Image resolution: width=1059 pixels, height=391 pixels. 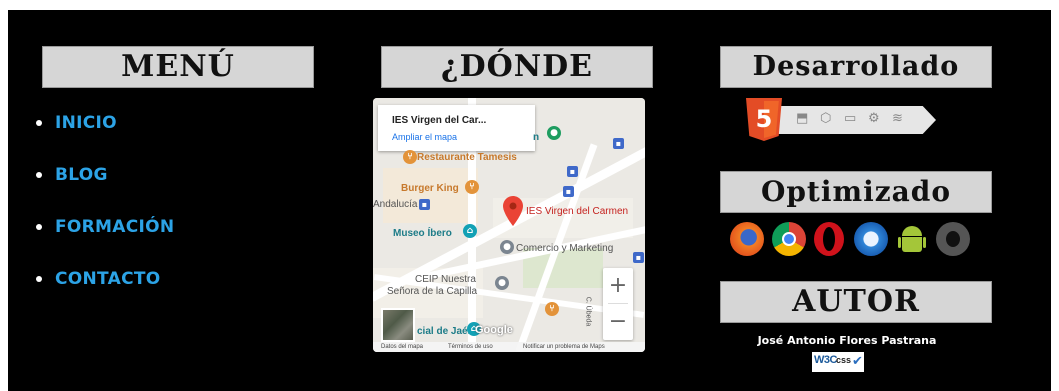 I want to click on storage-icon: ⬡, so click(x=826, y=118).